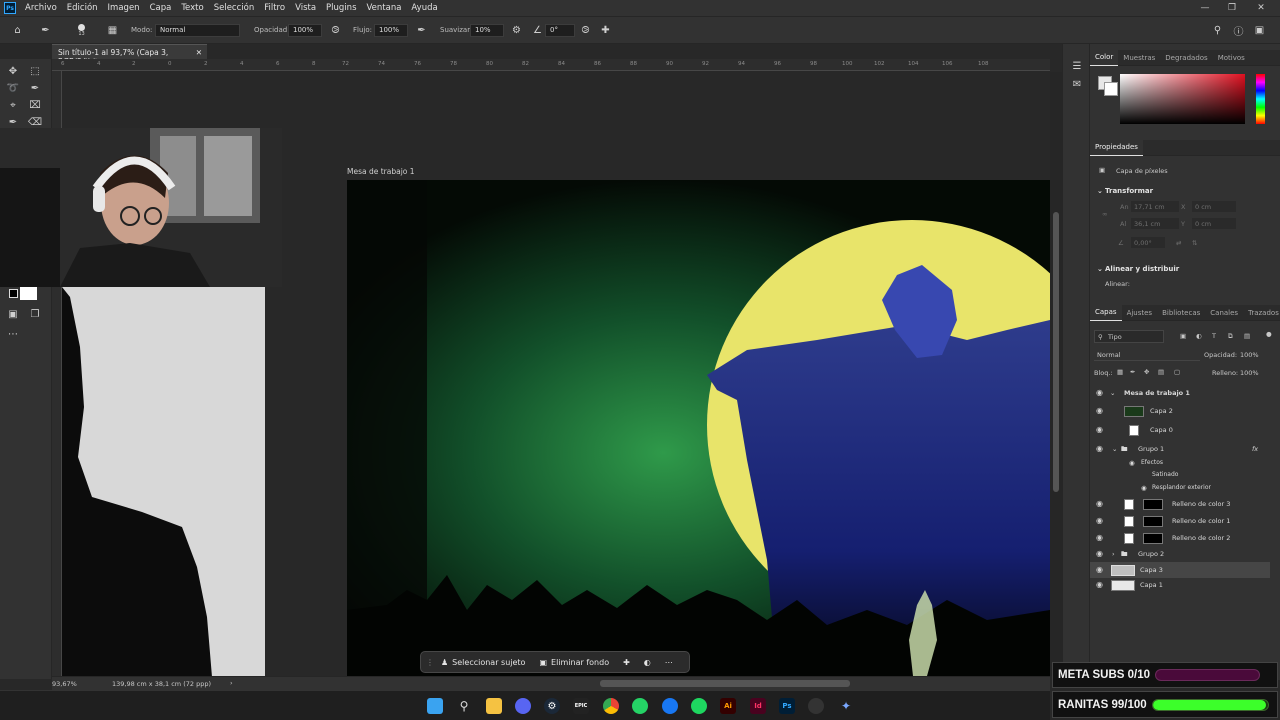 The image size is (1280, 720). Describe the element at coordinates (28, 293) in the screenshot. I see `background-color-swatch` at that location.